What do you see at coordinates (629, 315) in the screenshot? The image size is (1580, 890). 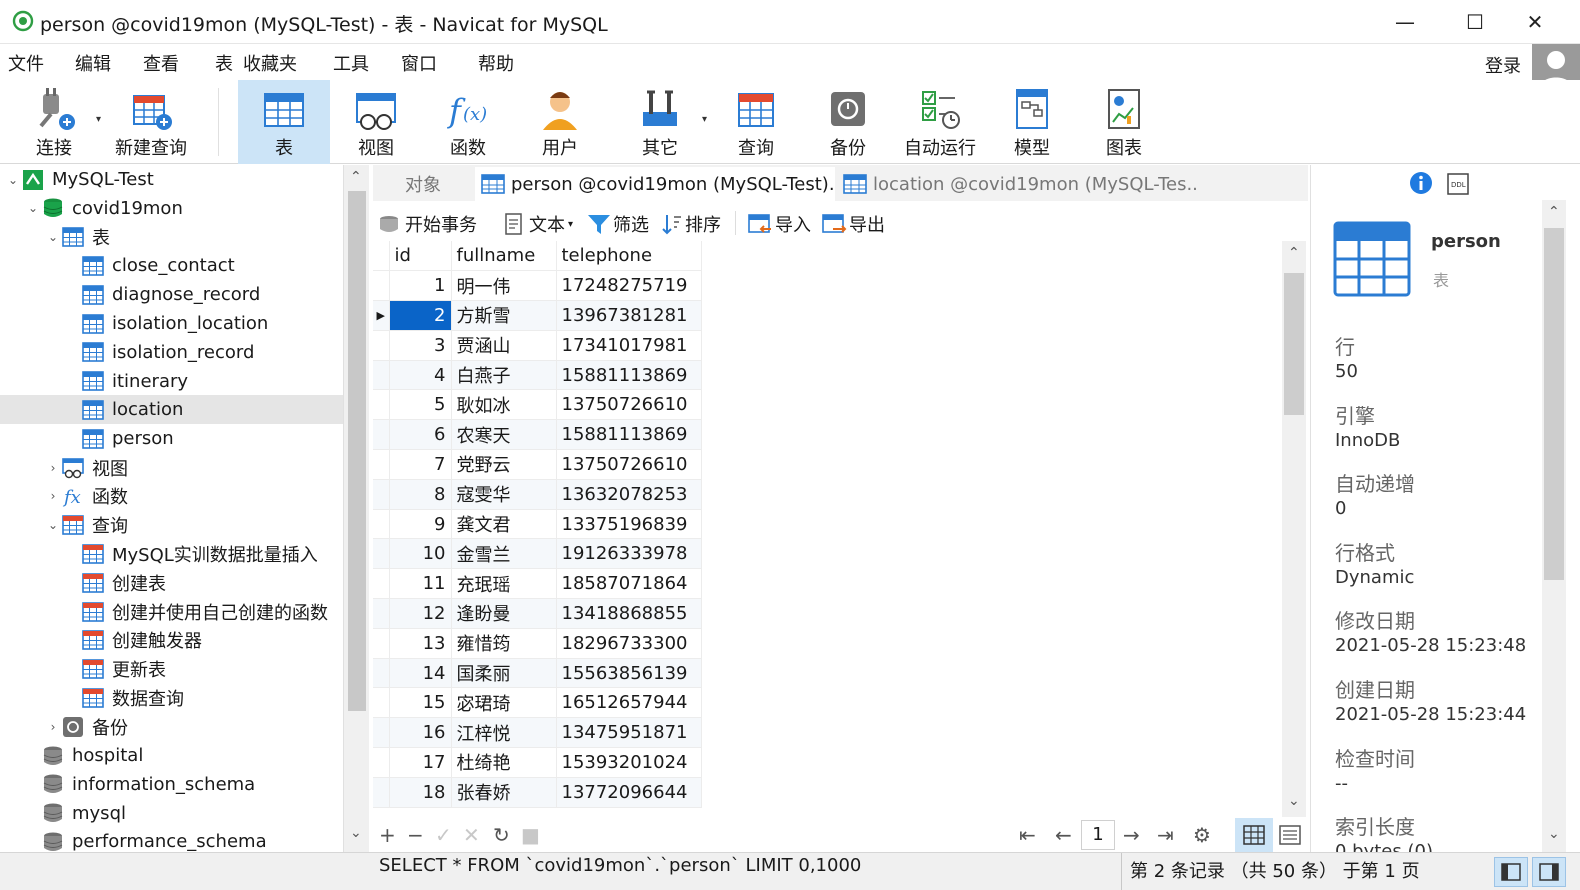 I see `cell-telephone: 13967381281` at bounding box center [629, 315].